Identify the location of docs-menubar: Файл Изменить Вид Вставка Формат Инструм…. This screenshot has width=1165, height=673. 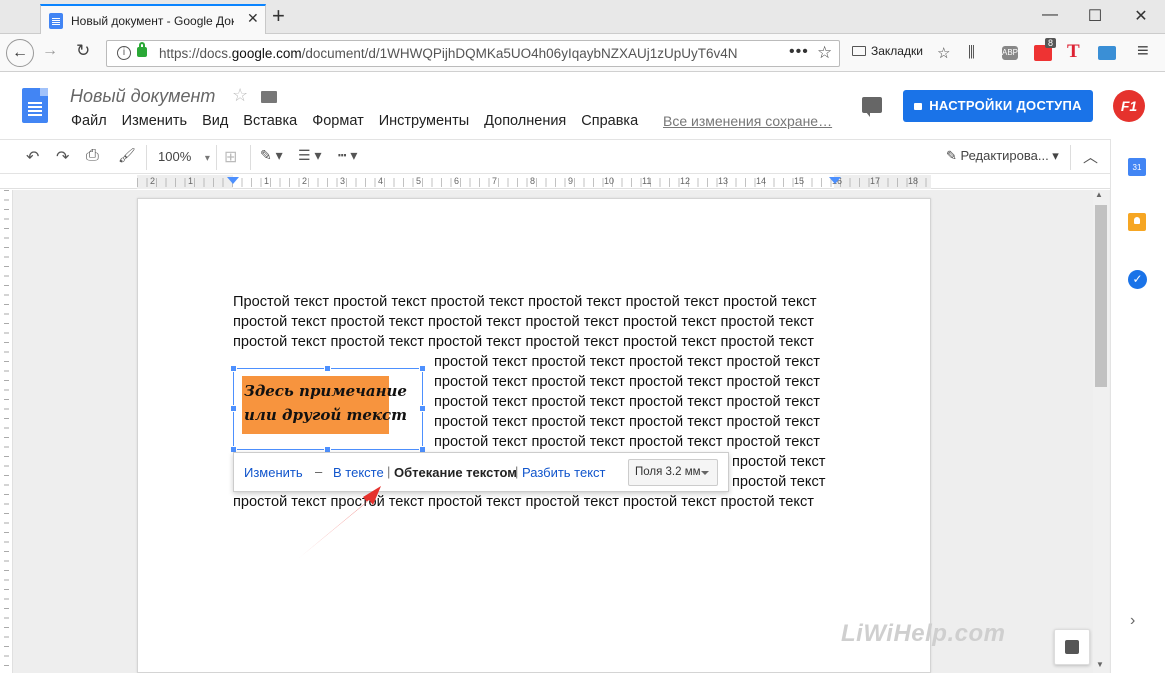
(354, 121).